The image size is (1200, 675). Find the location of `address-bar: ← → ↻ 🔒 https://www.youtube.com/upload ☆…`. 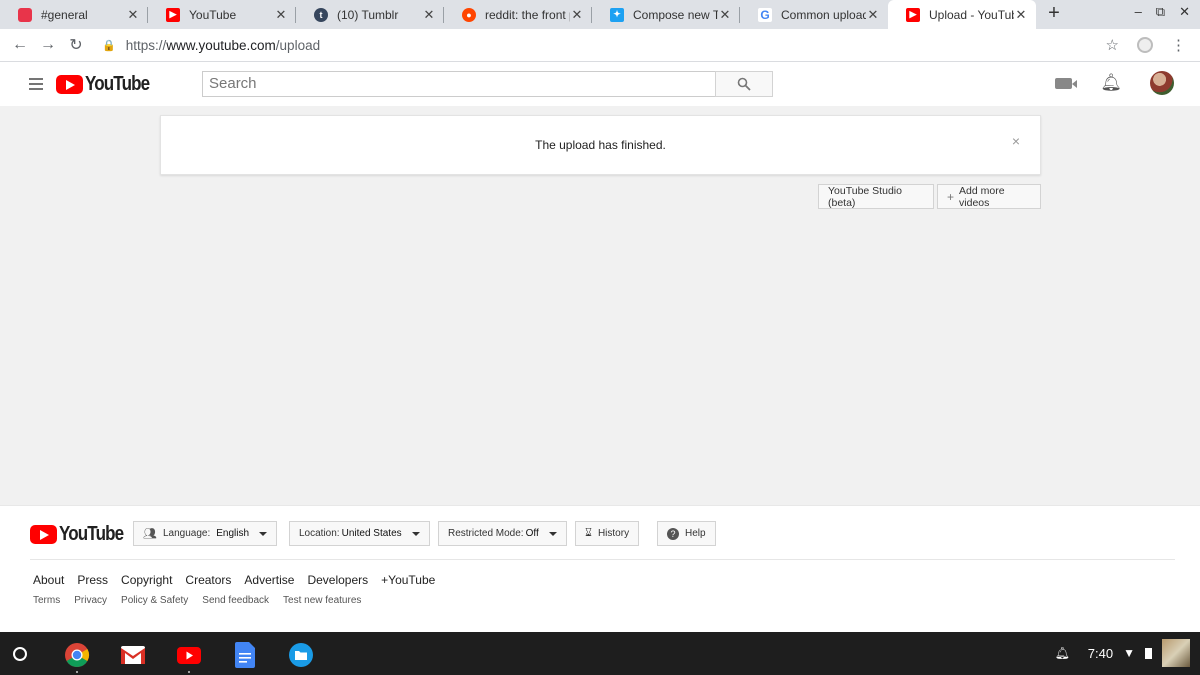

address-bar: ← → ↻ 🔒 https://www.youtube.com/upload ☆… is located at coordinates (600, 45).